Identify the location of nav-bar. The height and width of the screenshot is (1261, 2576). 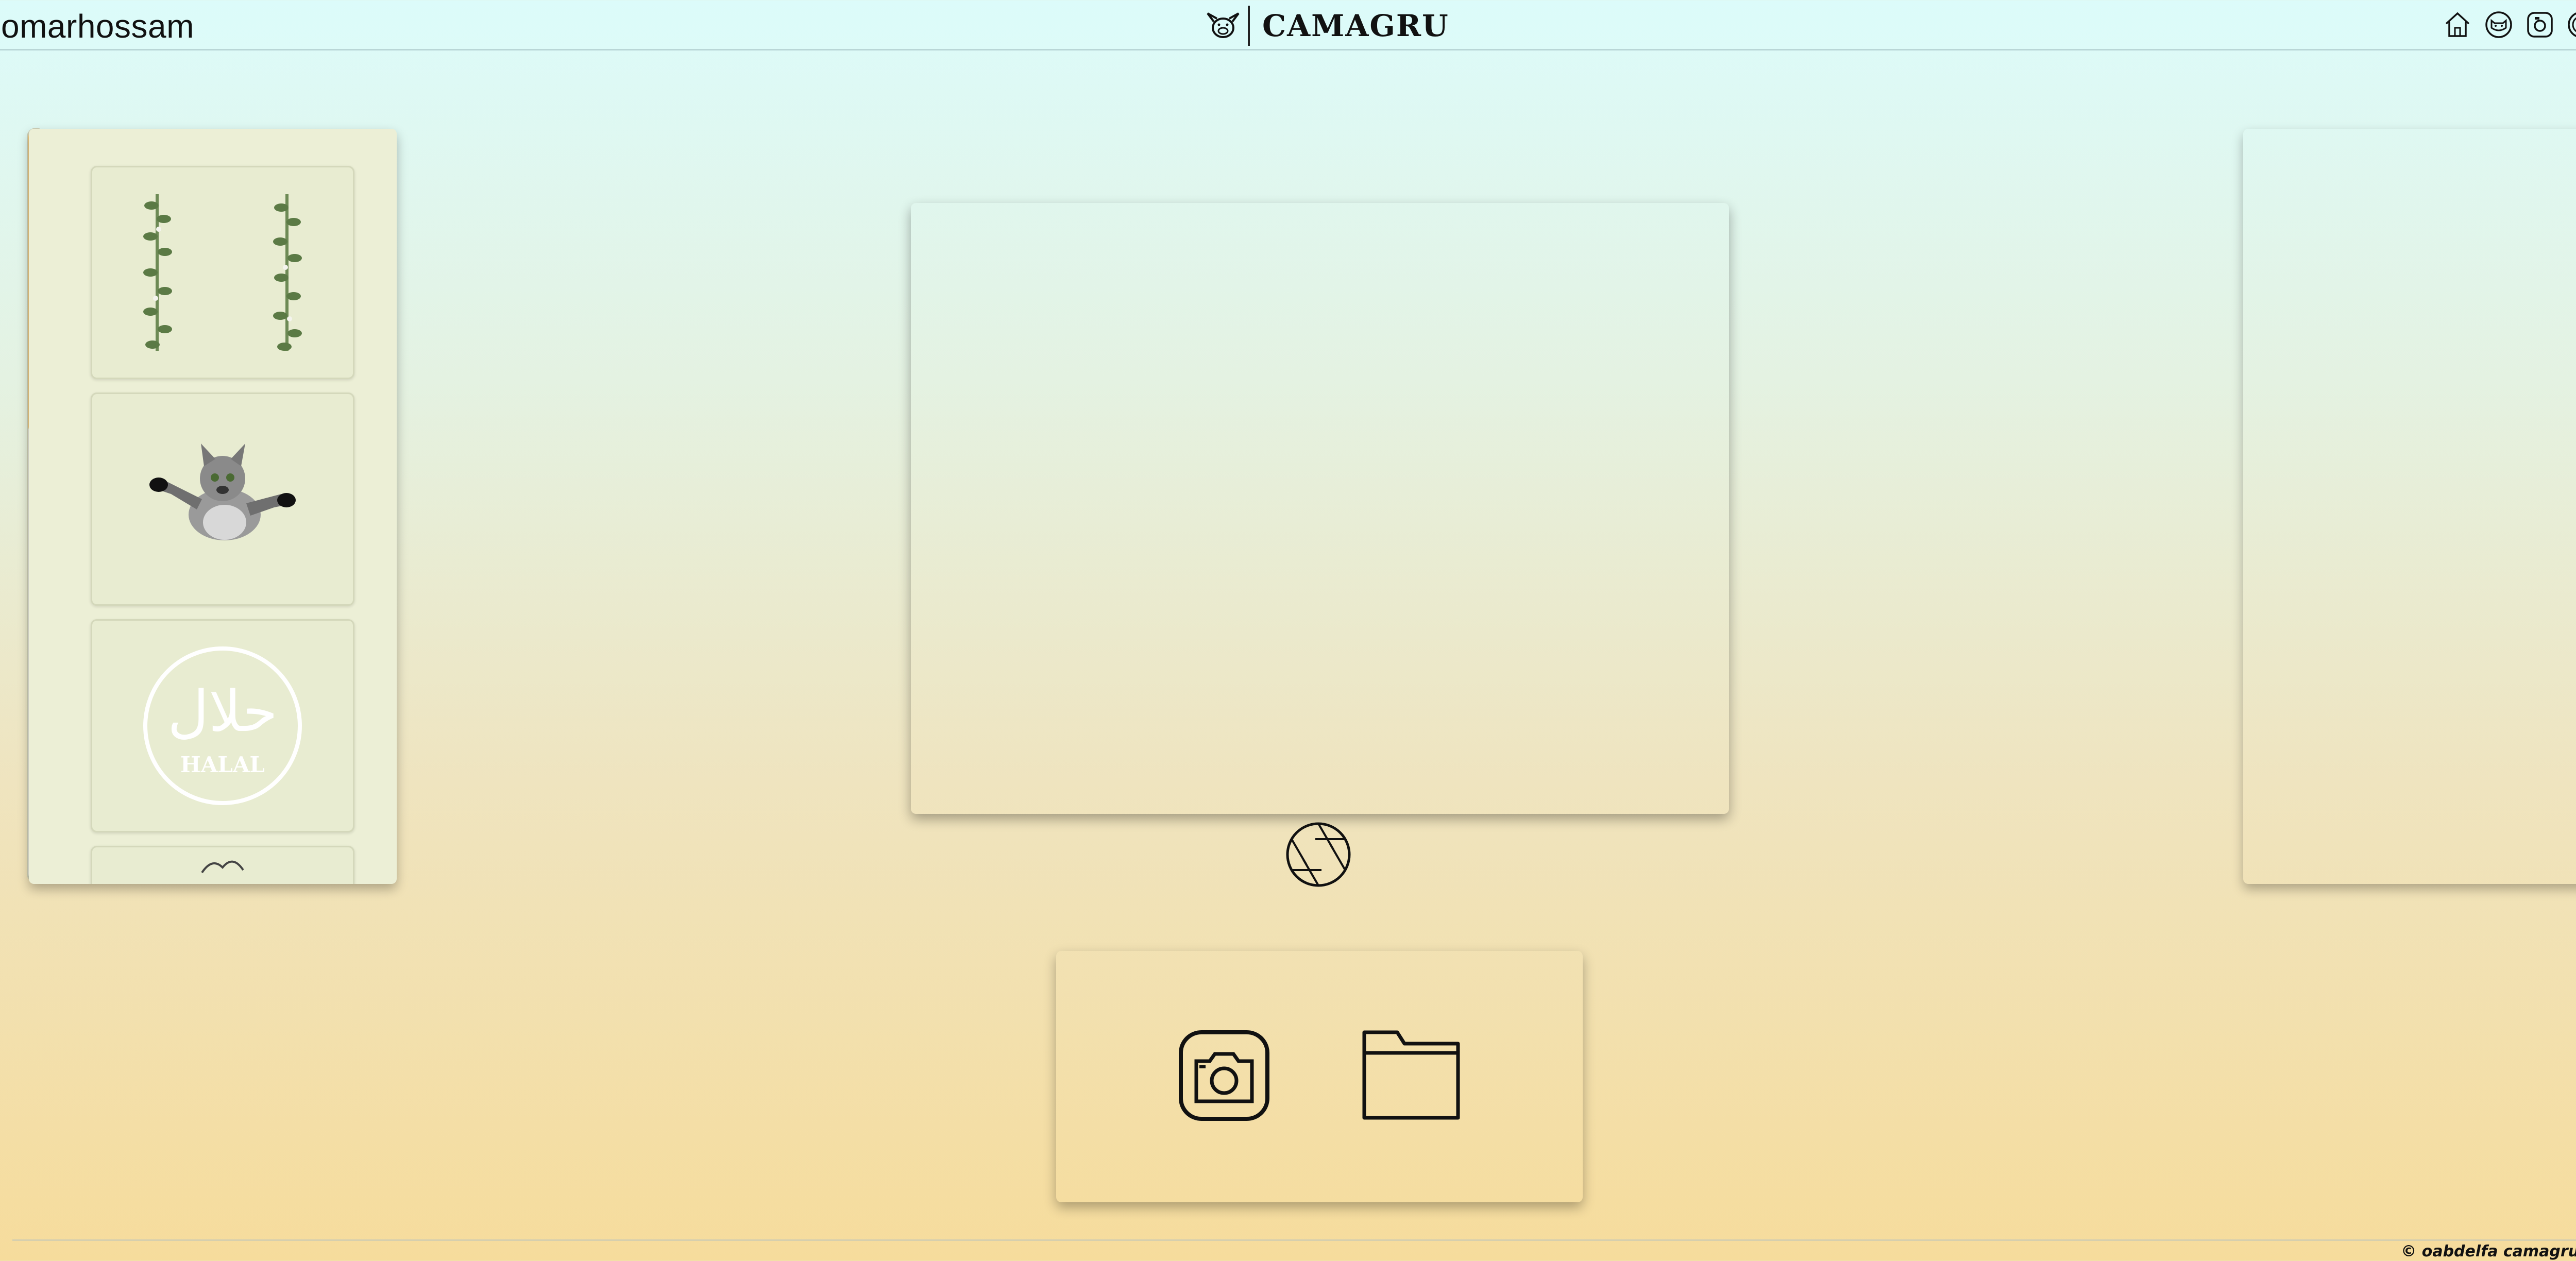
(2509, 24).